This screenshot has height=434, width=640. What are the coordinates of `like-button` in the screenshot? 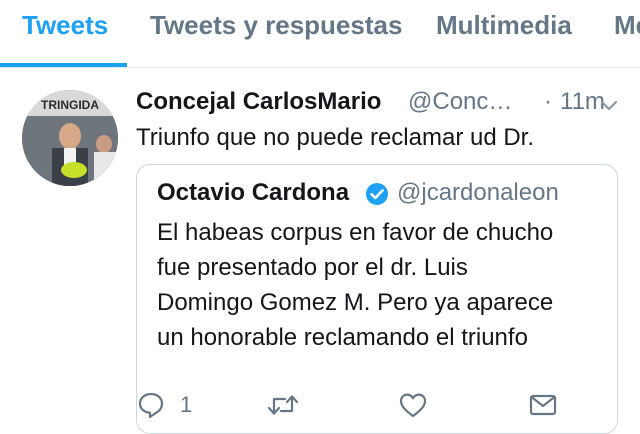 It's located at (413, 405).